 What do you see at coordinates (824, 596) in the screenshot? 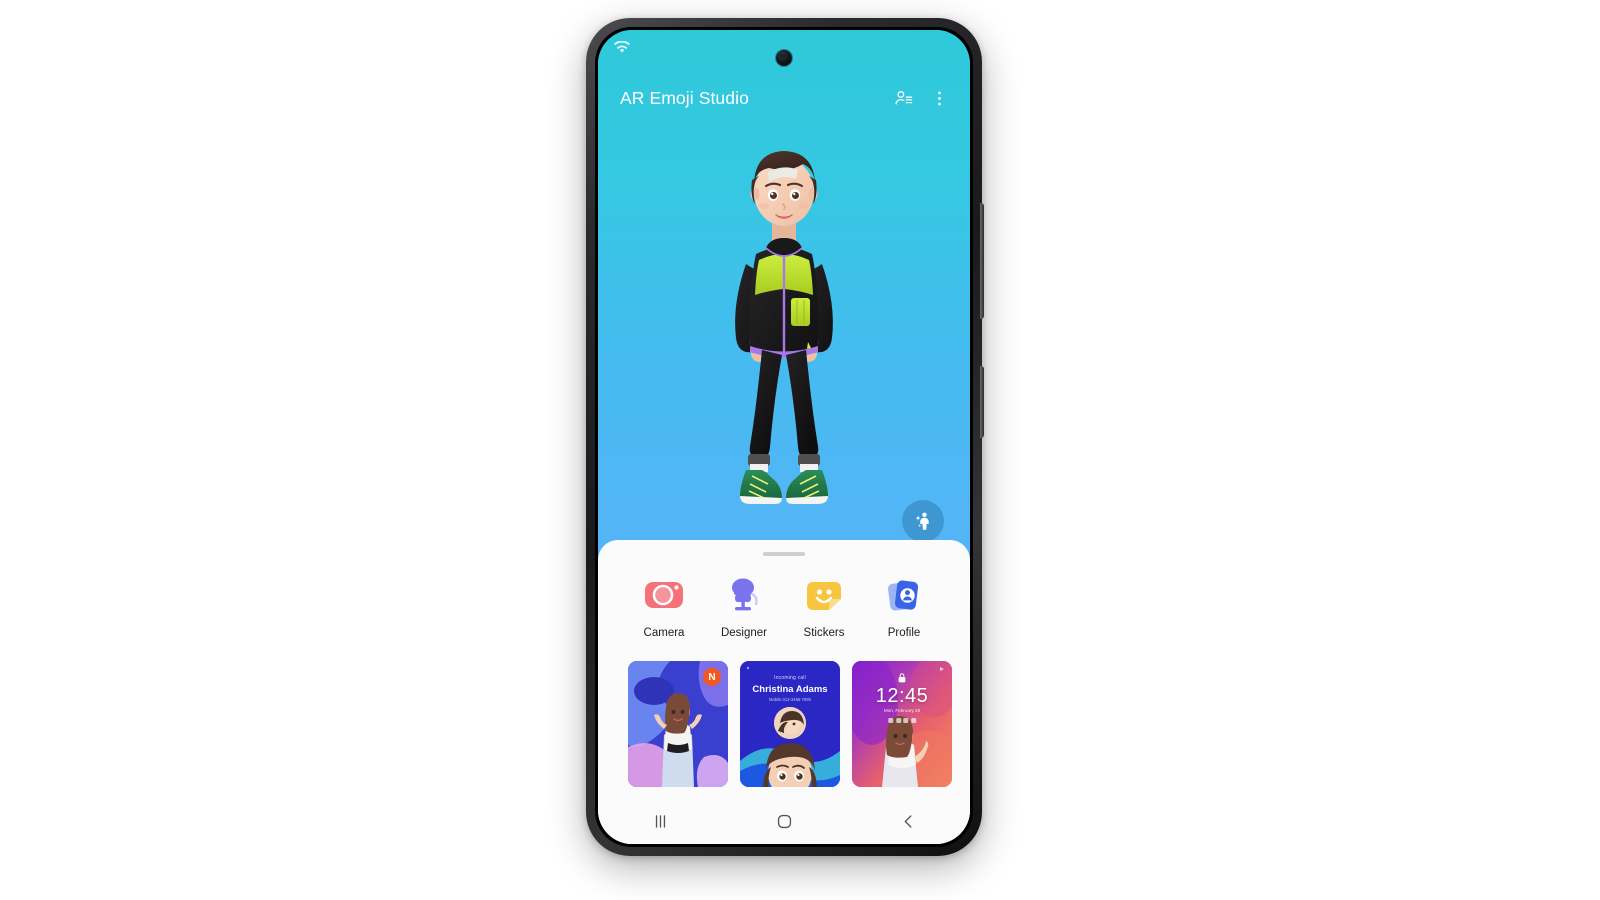
I see `sticker-icon` at bounding box center [824, 596].